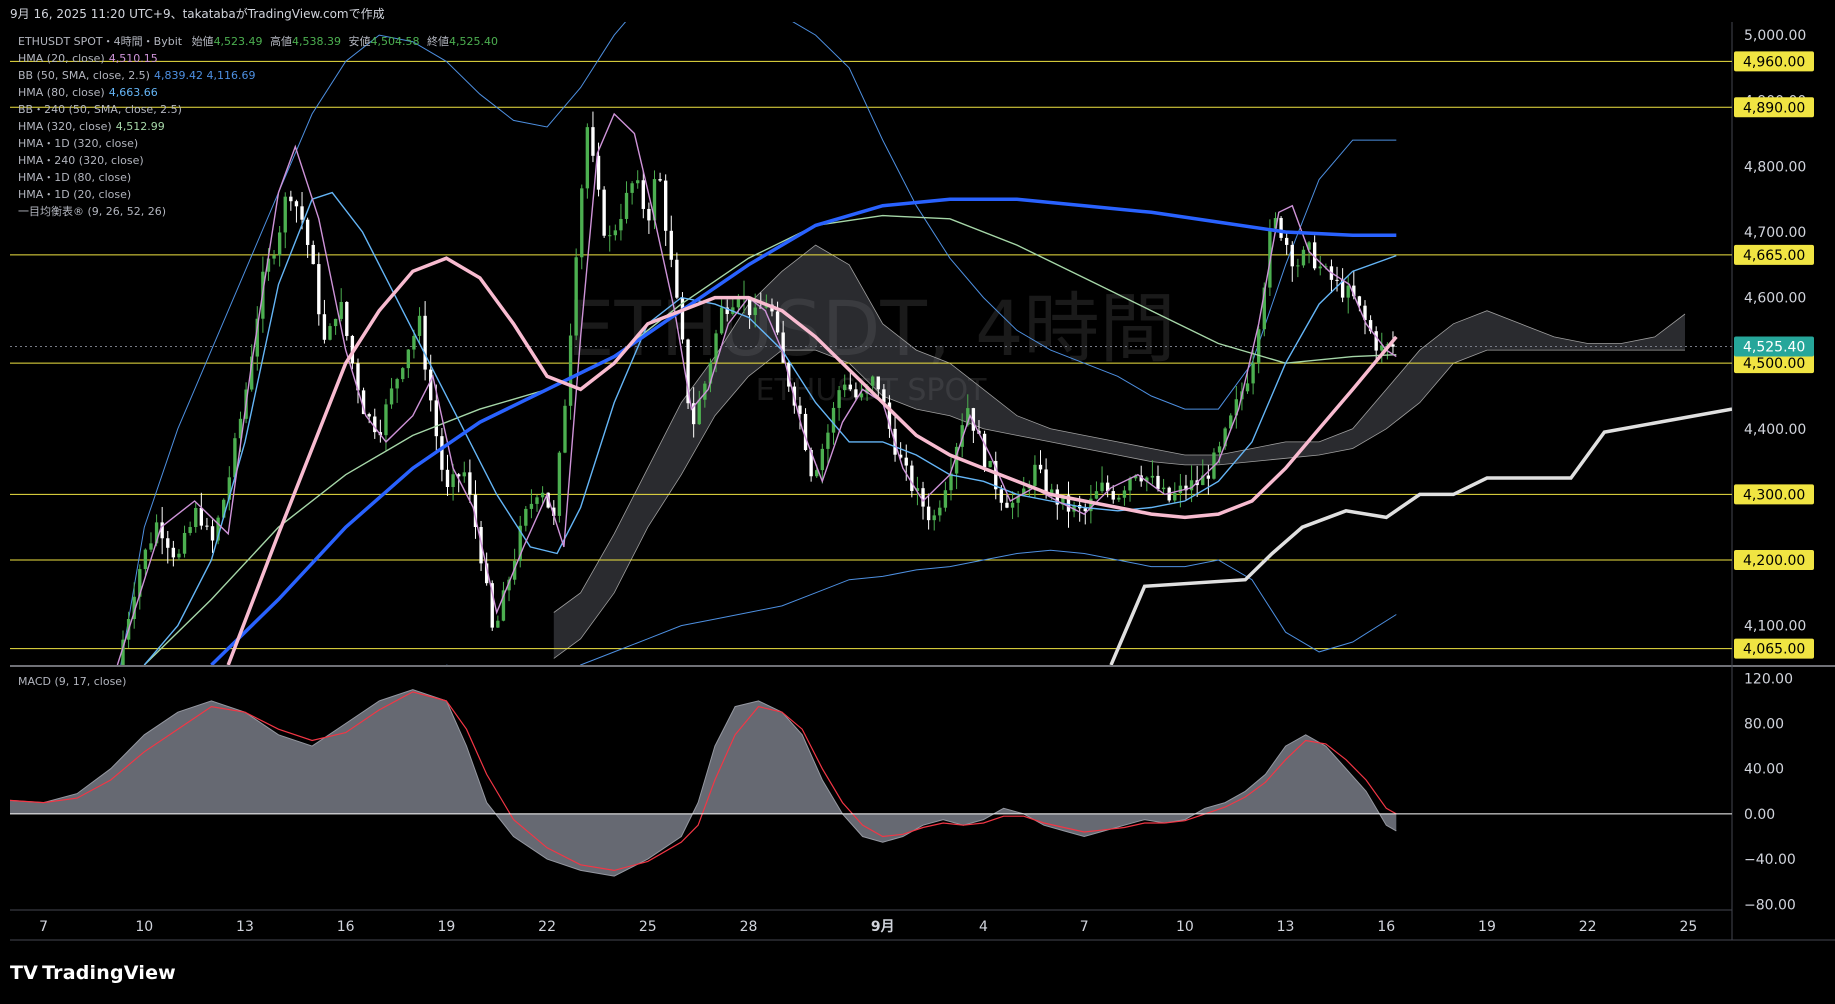  Describe the element at coordinates (438, 41) in the screenshot. I see `close-label: 終値` at that location.